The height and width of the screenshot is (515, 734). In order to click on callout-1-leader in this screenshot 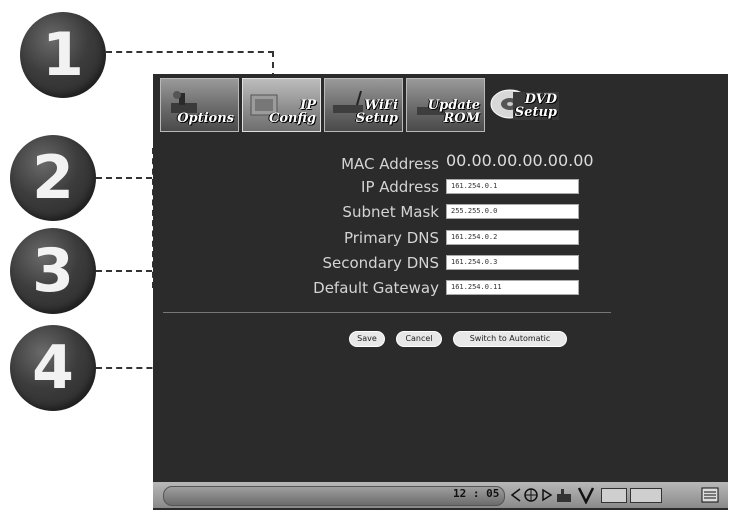, I will do `click(190, 52)`.